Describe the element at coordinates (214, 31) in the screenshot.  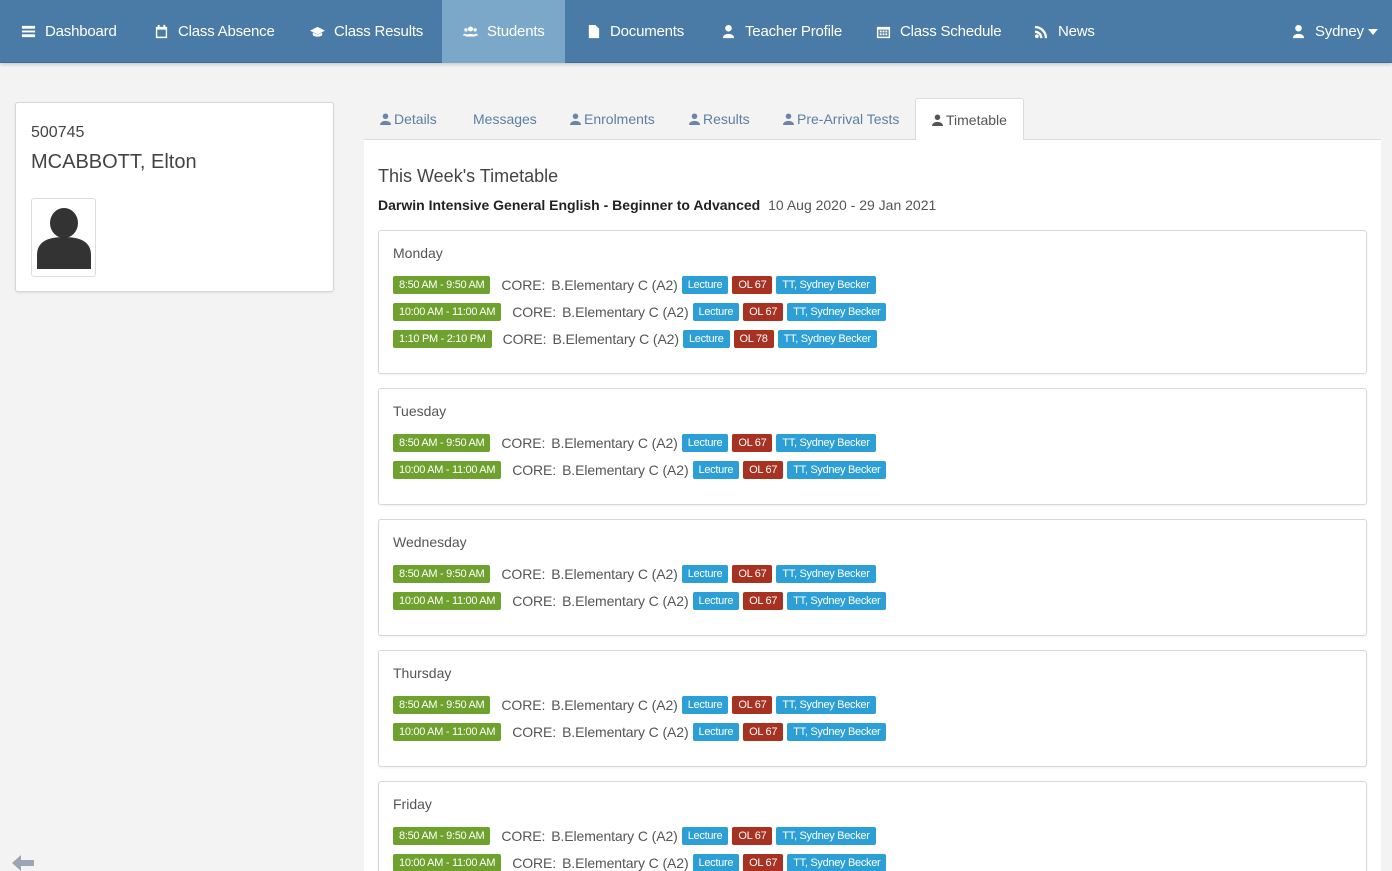
I see `nav-class-absence: Class Absence` at that location.